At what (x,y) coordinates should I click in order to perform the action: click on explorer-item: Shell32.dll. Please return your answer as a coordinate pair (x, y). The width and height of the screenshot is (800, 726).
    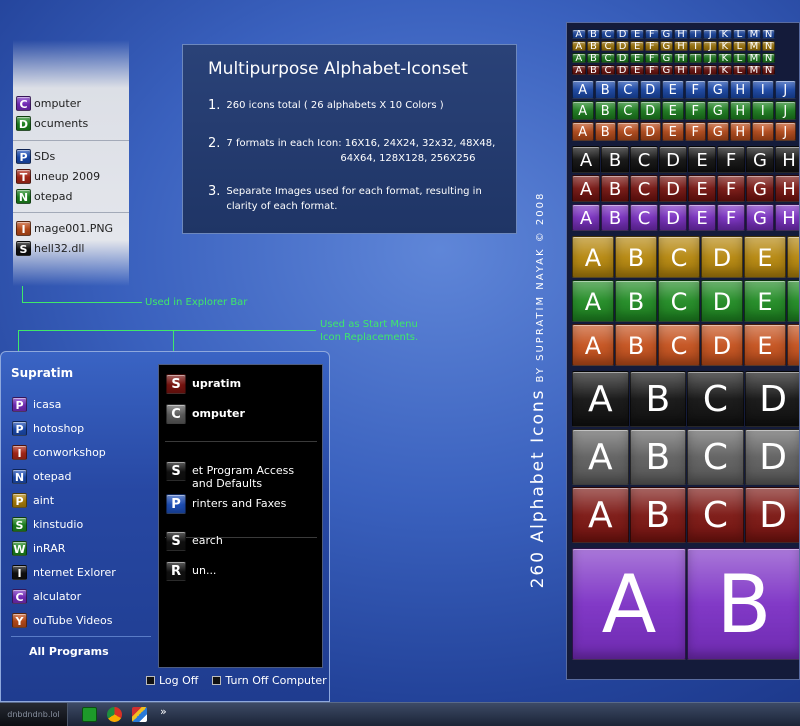
    Looking at the image, I should click on (71, 248).